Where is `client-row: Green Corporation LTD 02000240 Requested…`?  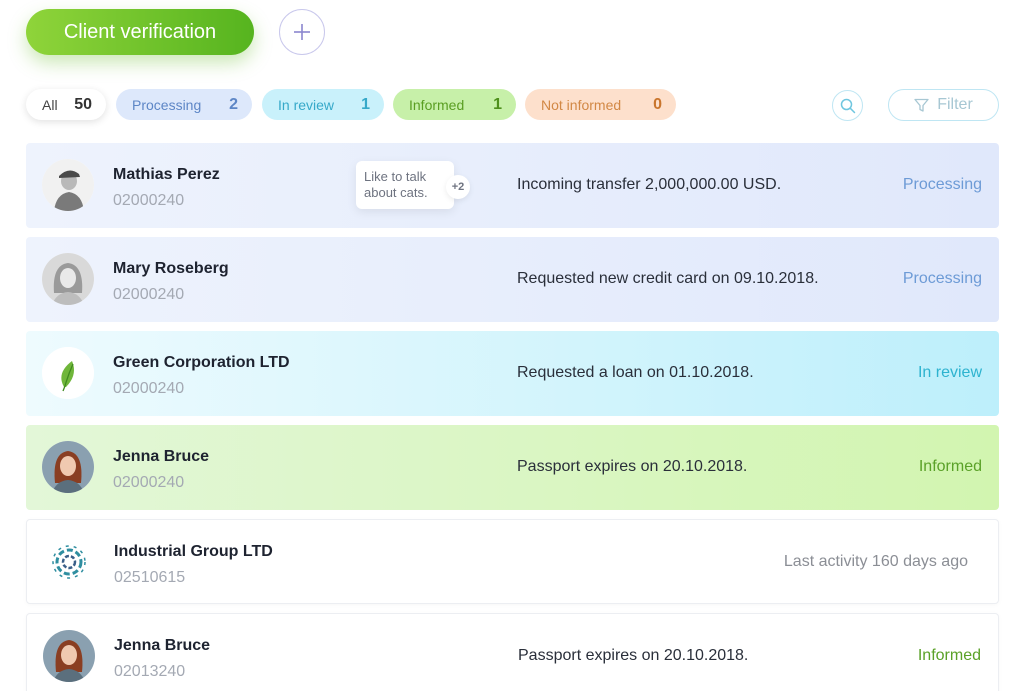
client-row: Green Corporation LTD 02000240 Requested… is located at coordinates (512, 373).